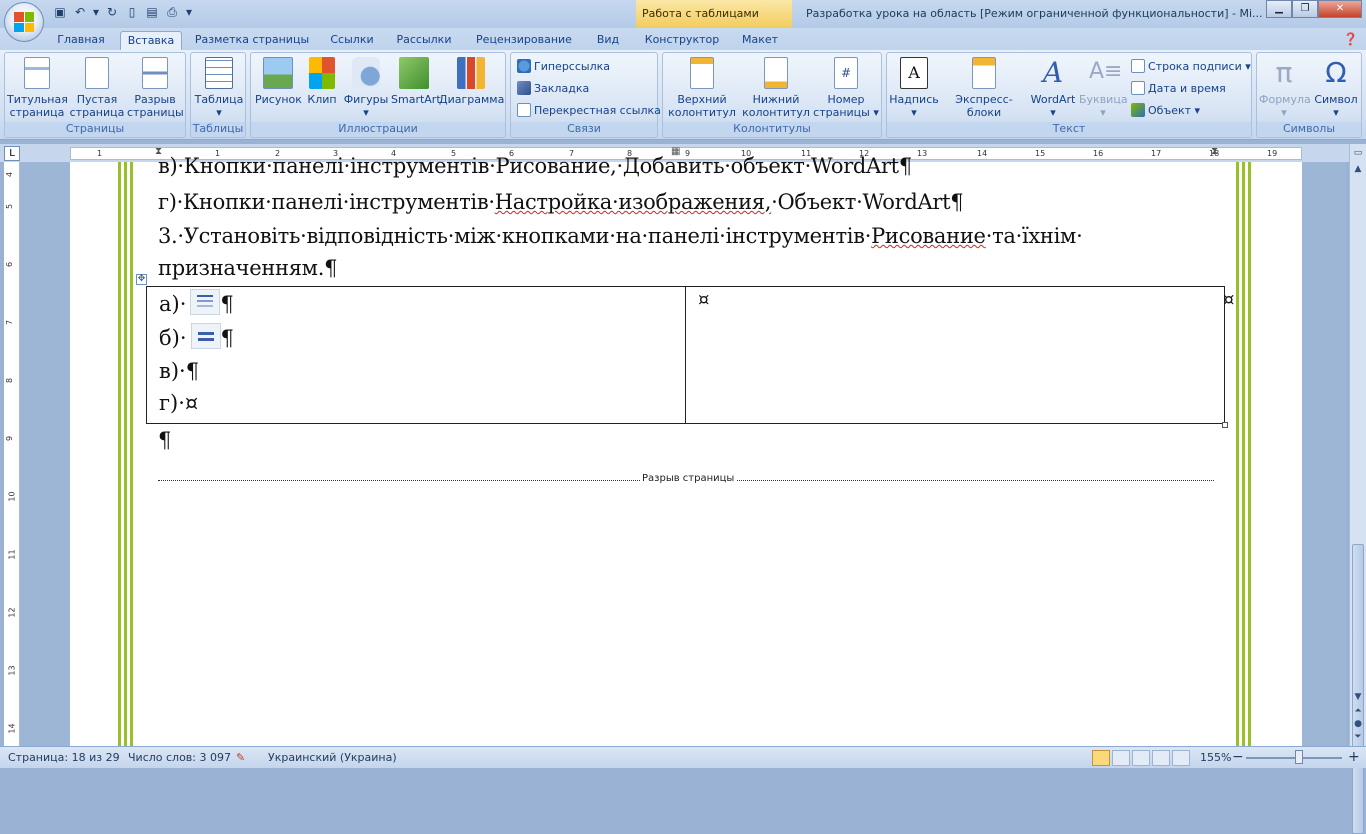  Describe the element at coordinates (1214, 151) in the screenshot. I see `right-indent-marker-icon: ⧗` at that location.